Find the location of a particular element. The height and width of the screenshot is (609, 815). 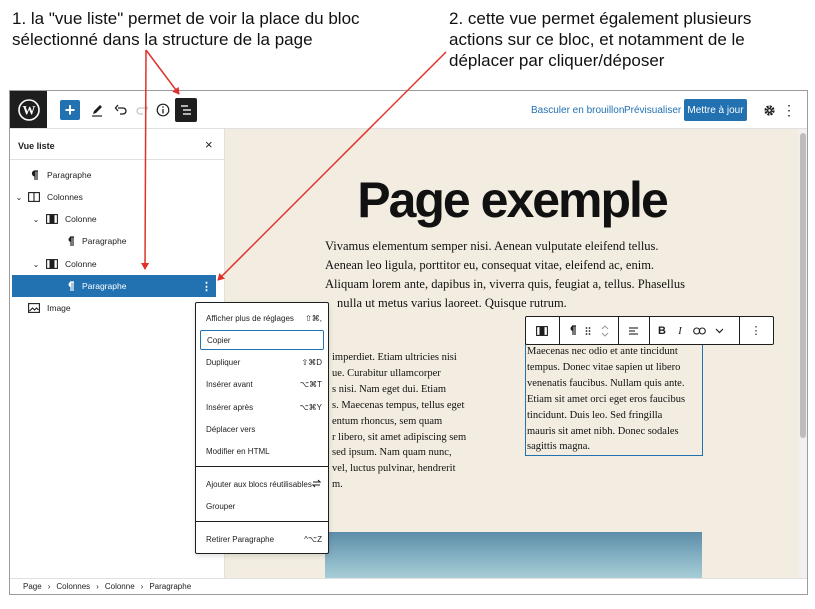

list-item-image: Image is located at coordinates (114, 308).